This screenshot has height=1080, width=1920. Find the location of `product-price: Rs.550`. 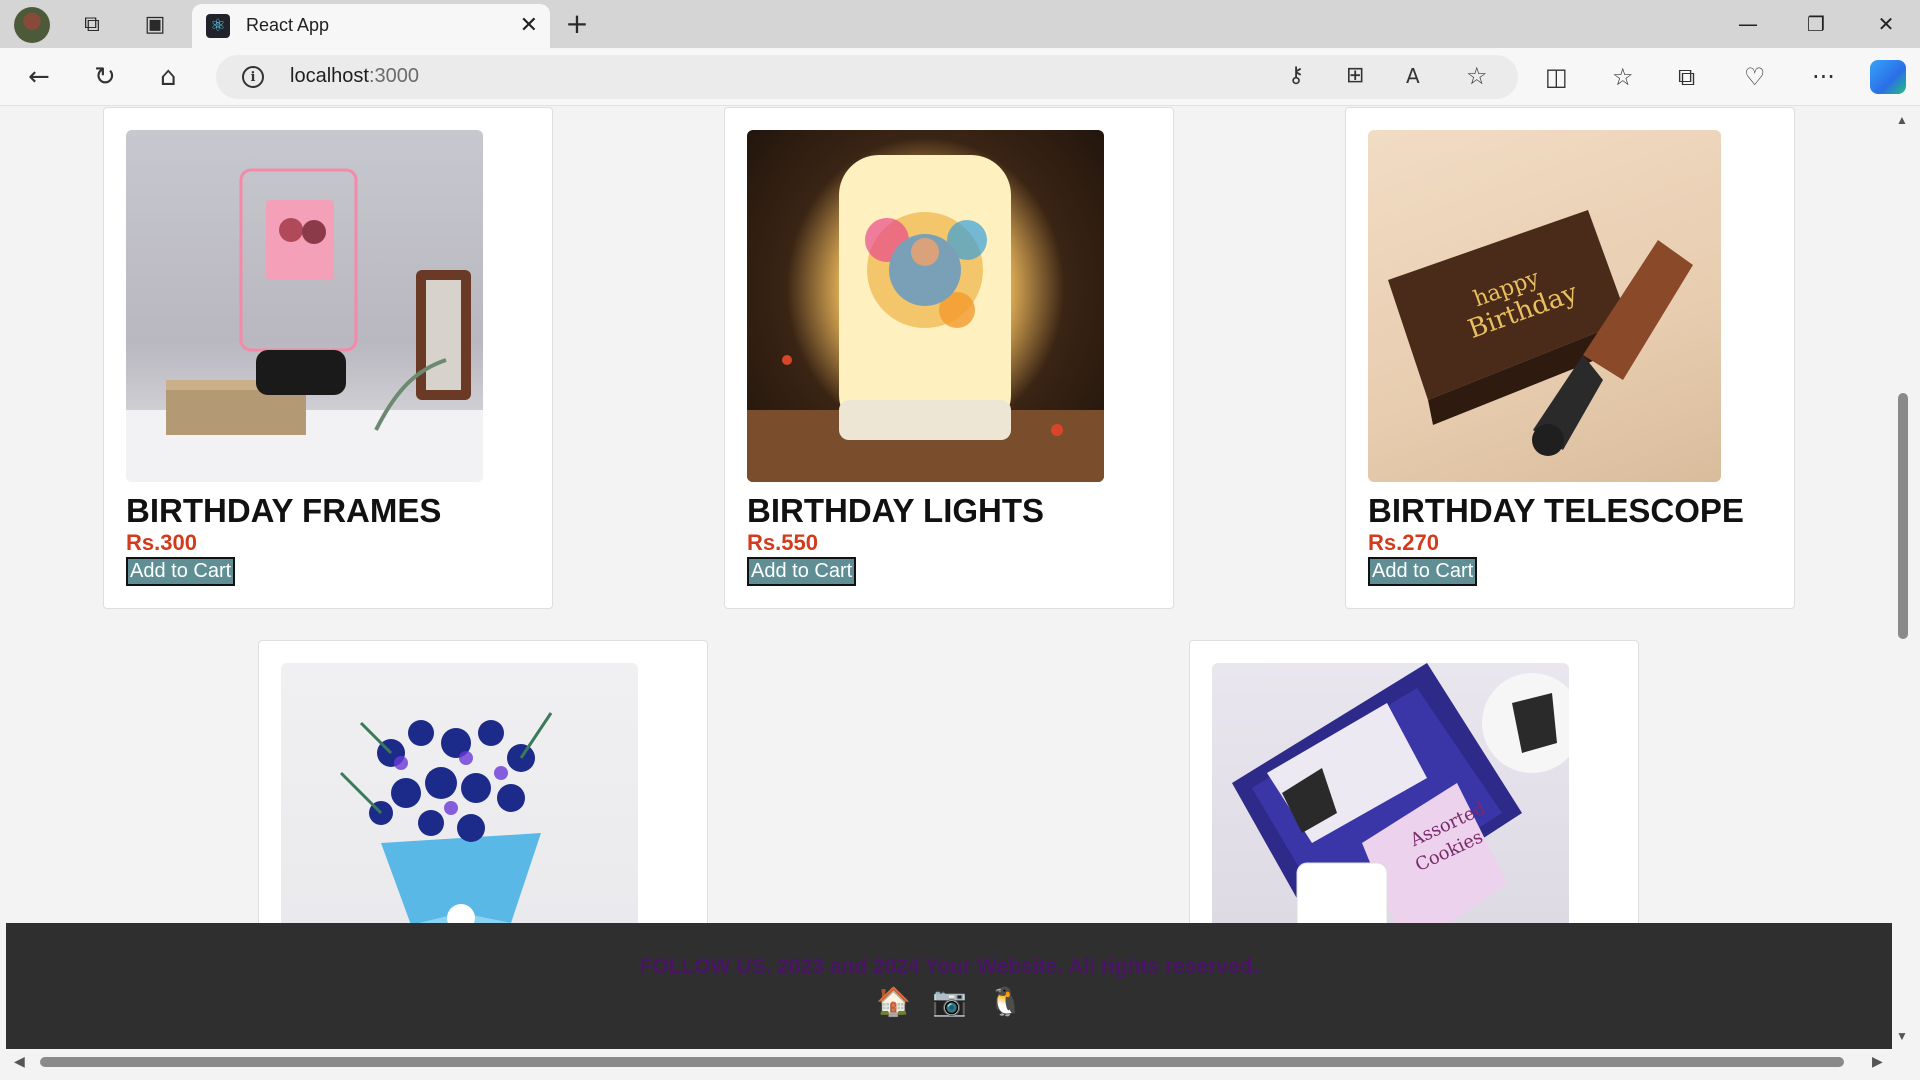

product-price: Rs.550 is located at coordinates (782, 542).